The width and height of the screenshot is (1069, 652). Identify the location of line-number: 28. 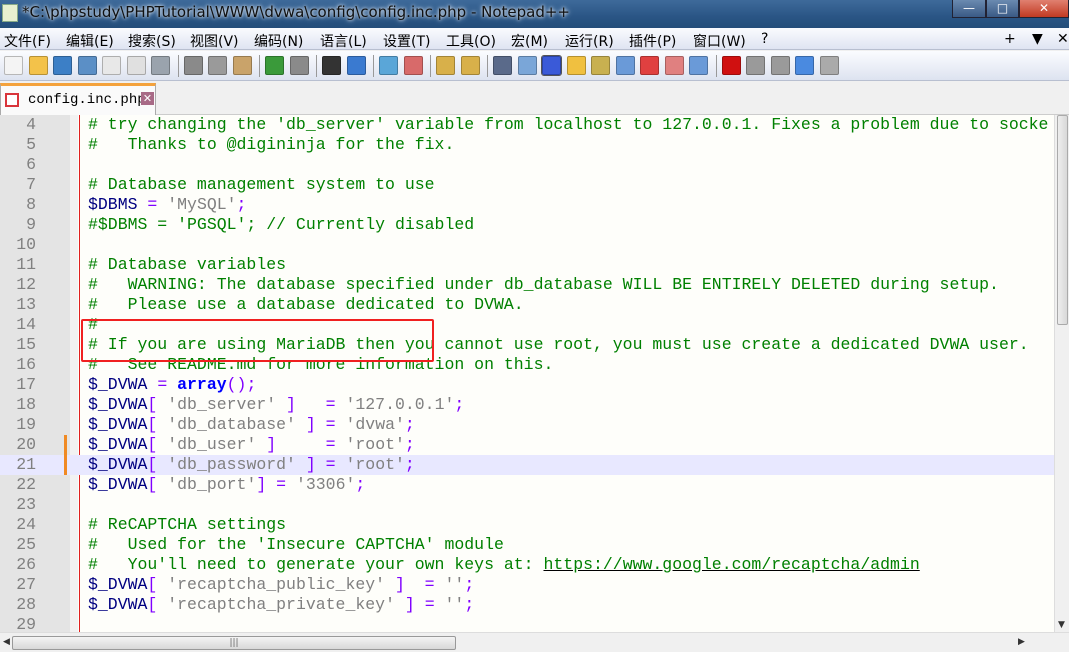
(26, 604).